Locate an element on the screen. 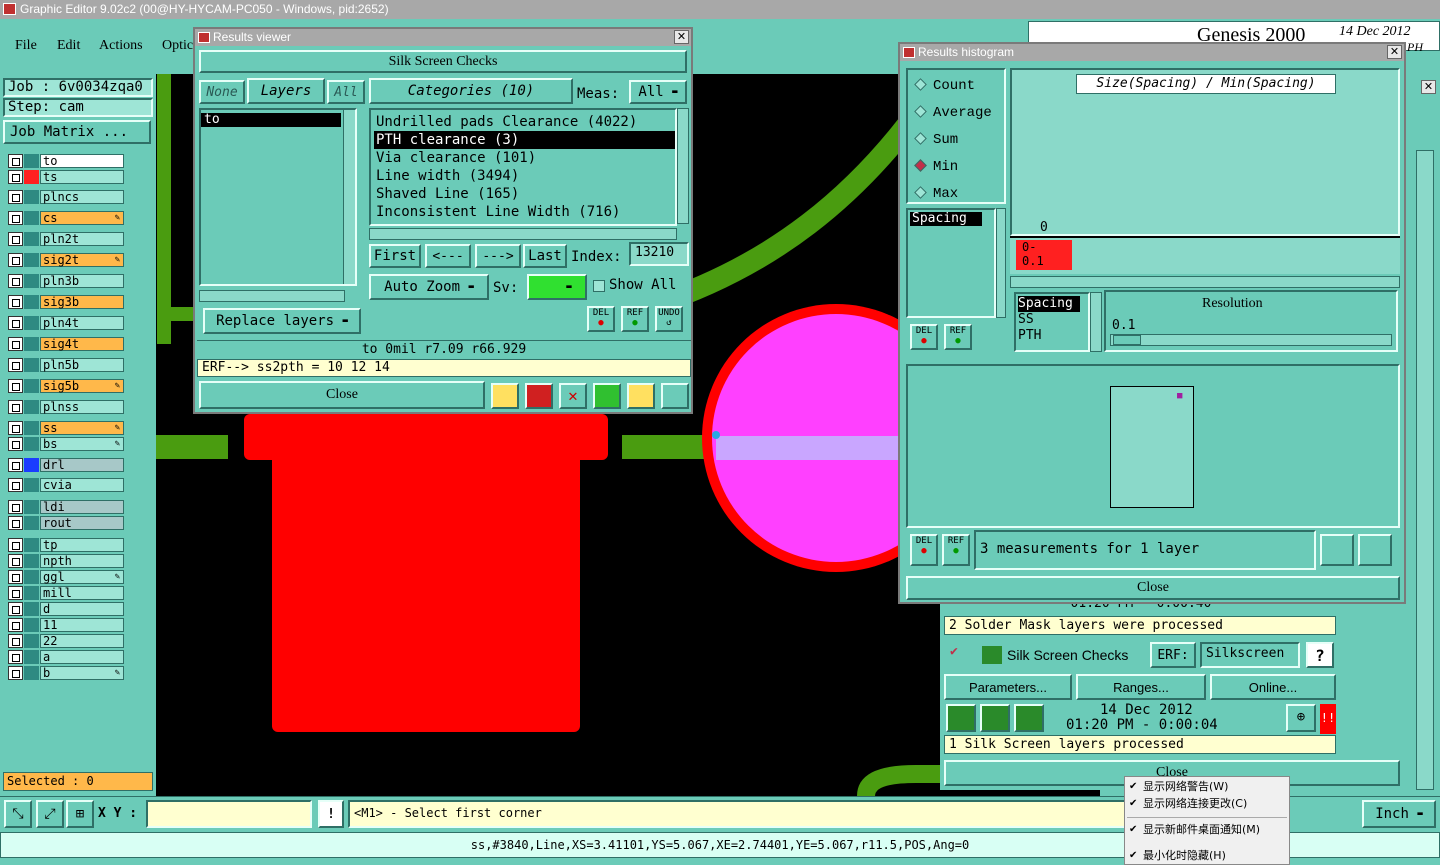 This screenshot has height=865, width=1440. menu-options: Optic is located at coordinates (177, 46).